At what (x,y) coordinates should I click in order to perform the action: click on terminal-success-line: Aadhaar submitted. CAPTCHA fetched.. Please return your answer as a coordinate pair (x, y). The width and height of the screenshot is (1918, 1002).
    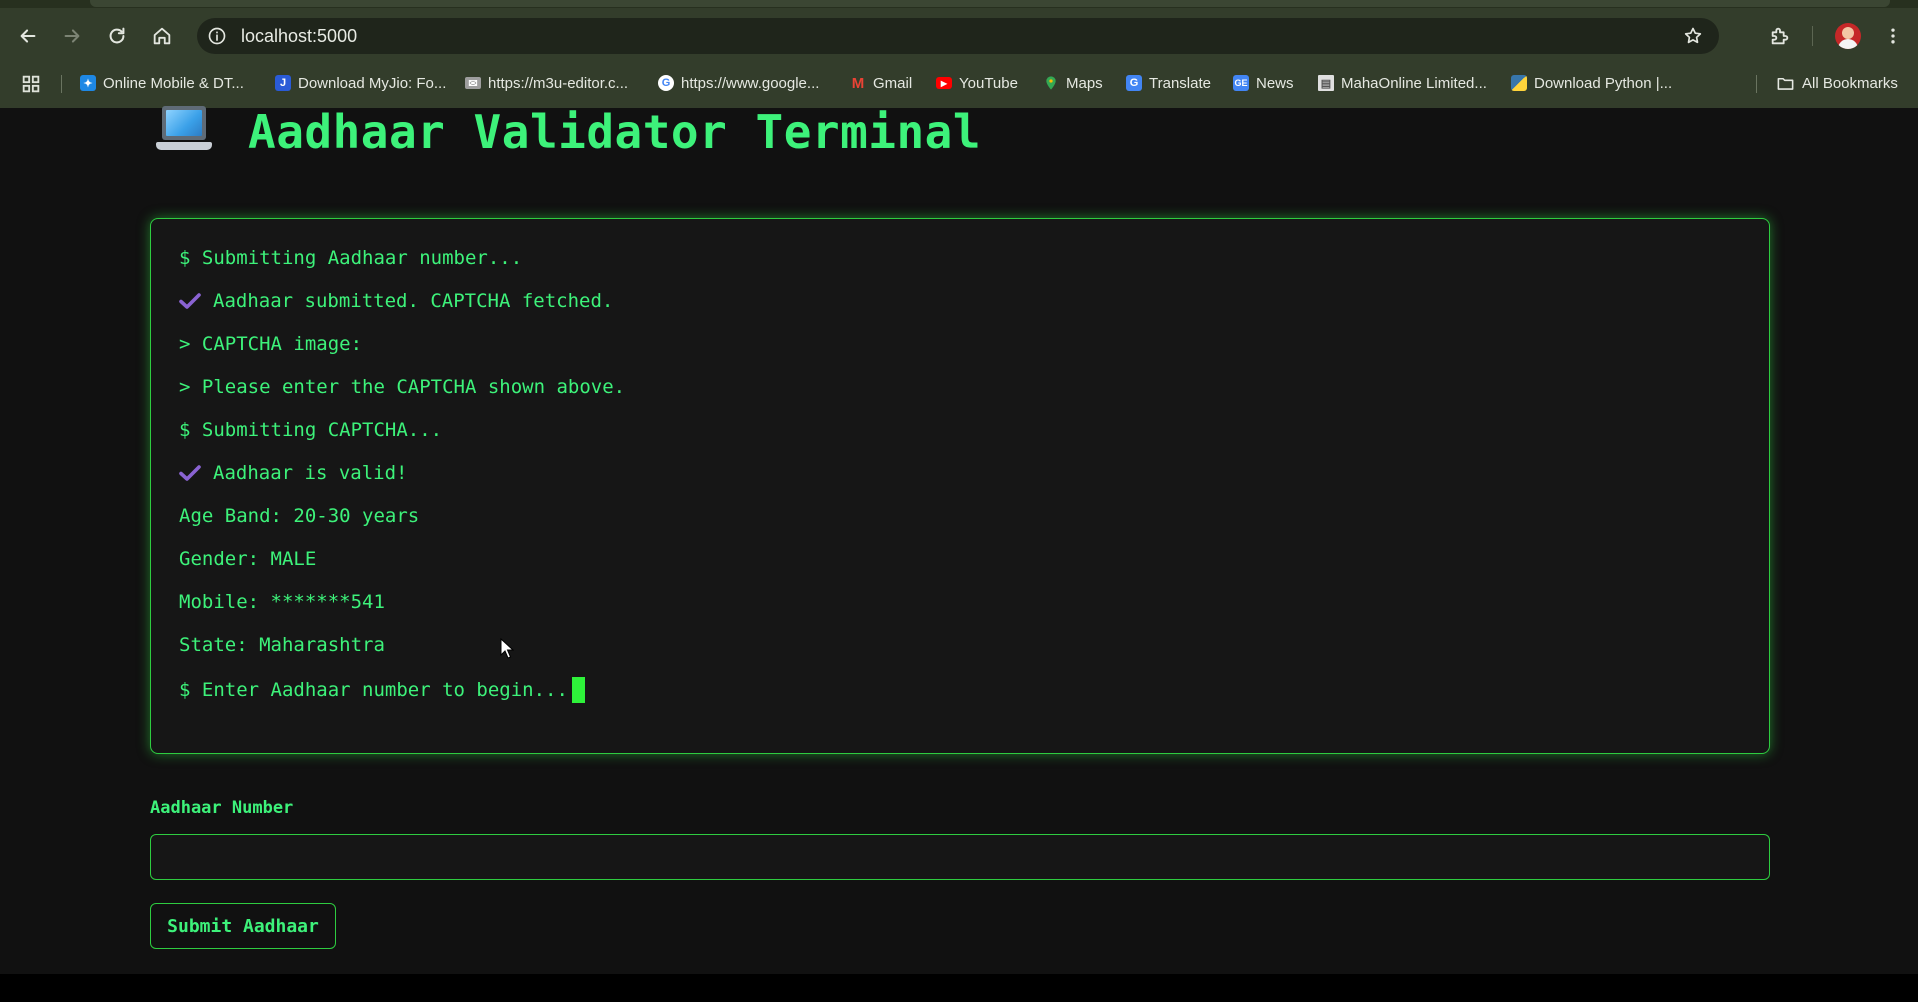
    Looking at the image, I should click on (396, 301).